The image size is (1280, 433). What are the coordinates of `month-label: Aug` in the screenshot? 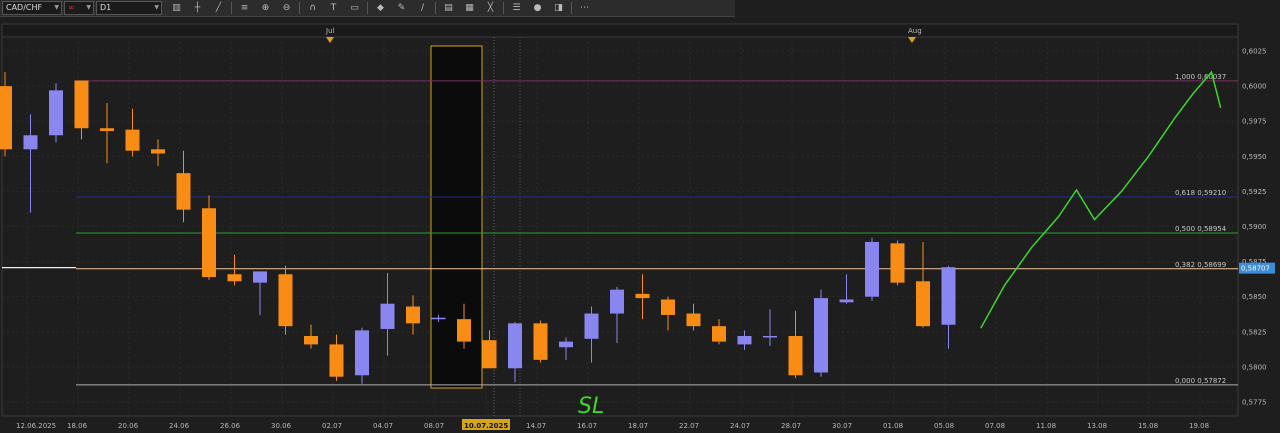 It's located at (915, 31).